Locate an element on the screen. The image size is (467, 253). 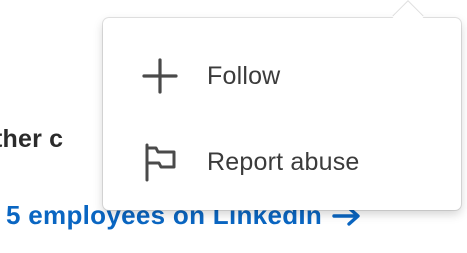
follow-label: Follow is located at coordinates (244, 75).